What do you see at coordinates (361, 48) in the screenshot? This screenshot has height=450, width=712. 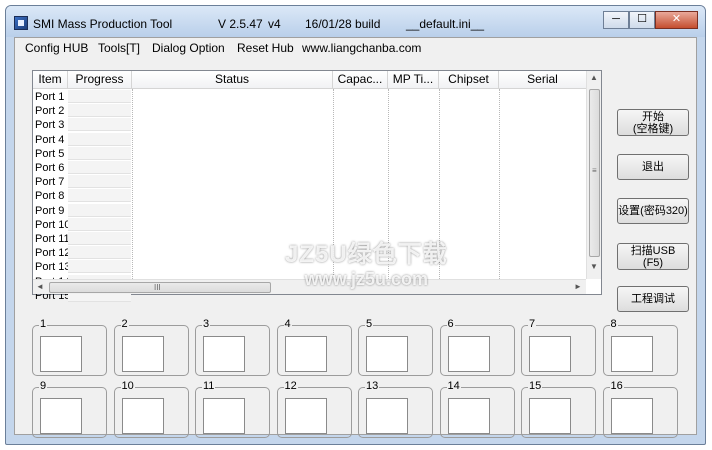 I see `menu-website: www.liangchanba.com` at bounding box center [361, 48].